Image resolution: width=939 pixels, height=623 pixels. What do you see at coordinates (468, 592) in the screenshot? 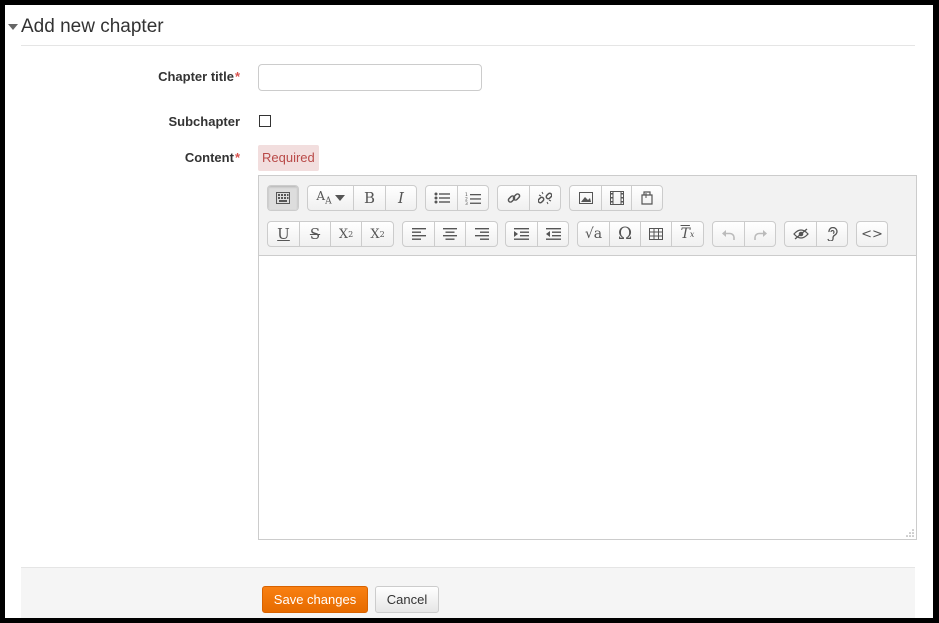
I see `form-actions: Save changes Cancel` at bounding box center [468, 592].